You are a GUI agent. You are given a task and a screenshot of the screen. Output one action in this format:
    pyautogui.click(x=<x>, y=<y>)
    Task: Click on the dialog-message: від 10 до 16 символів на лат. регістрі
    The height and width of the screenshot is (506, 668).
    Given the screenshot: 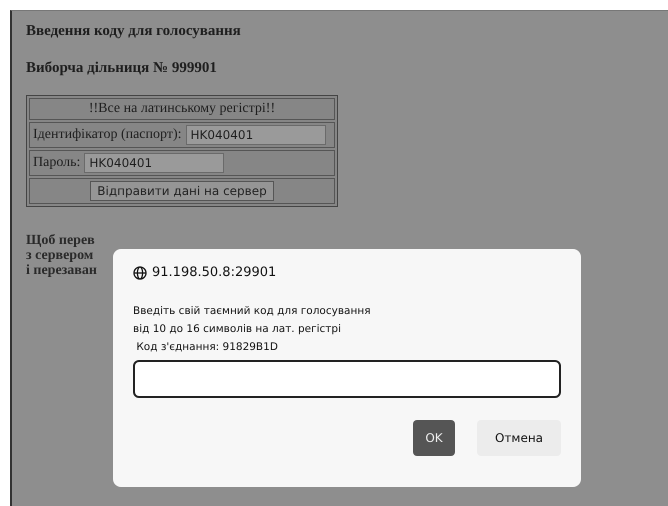 What is the action you would take?
    pyautogui.click(x=237, y=329)
    